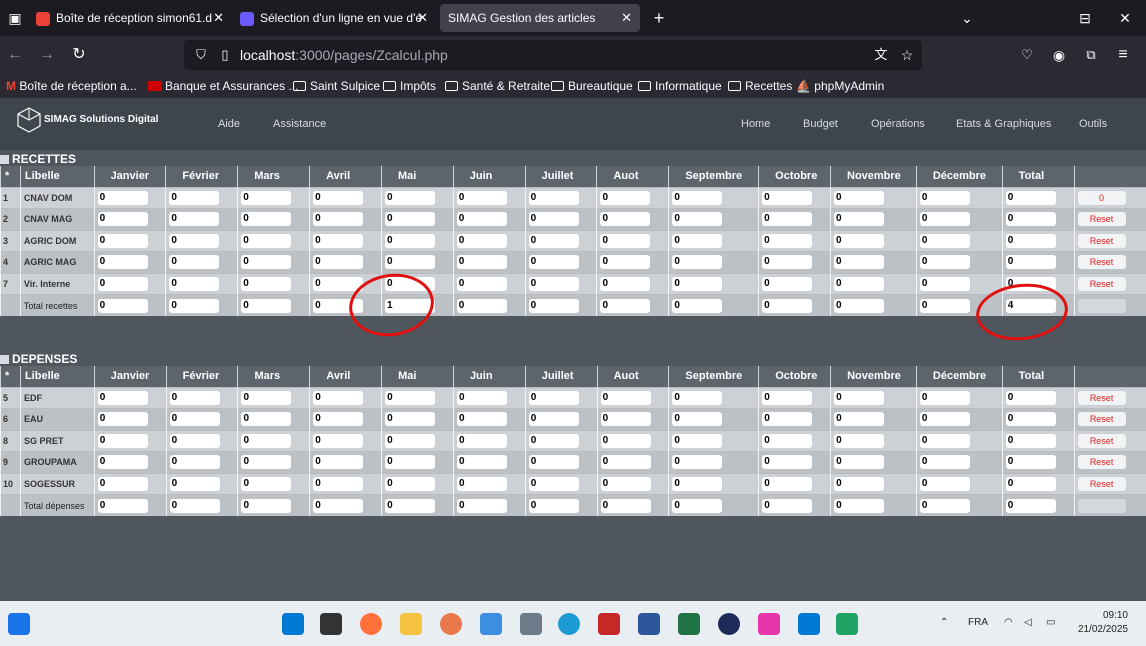 This screenshot has height=646, width=1146. I want to click on excel-icon, so click(689, 624).